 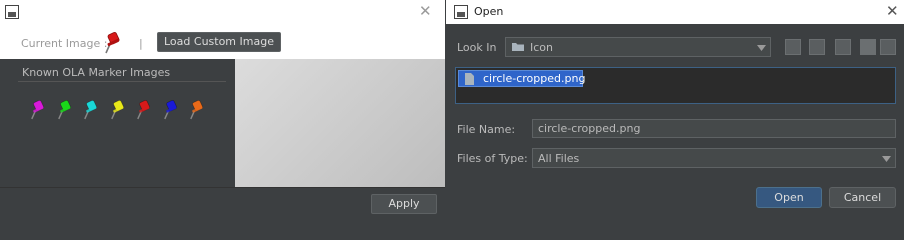 What do you see at coordinates (843, 47) in the screenshot?
I see `new-folder-icon` at bounding box center [843, 47].